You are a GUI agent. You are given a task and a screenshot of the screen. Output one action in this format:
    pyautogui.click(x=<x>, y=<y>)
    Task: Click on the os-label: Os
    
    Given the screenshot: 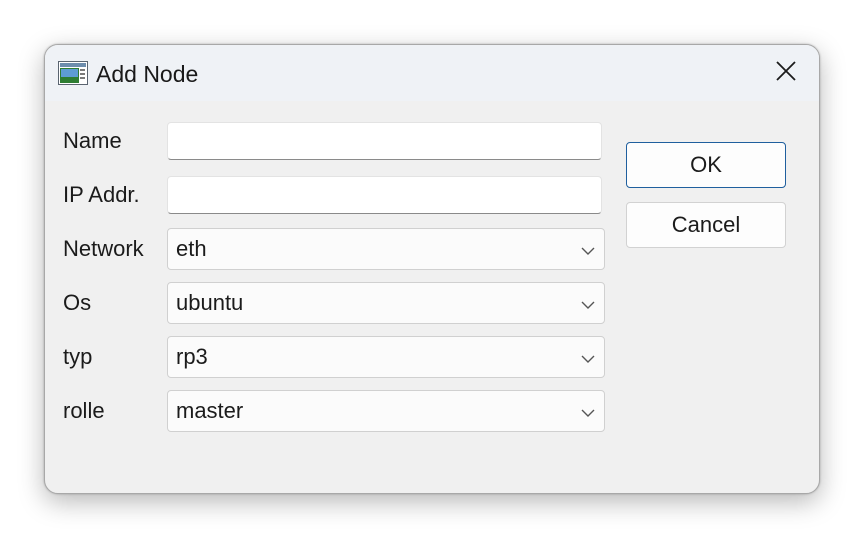 What is the action you would take?
    pyautogui.click(x=77, y=302)
    